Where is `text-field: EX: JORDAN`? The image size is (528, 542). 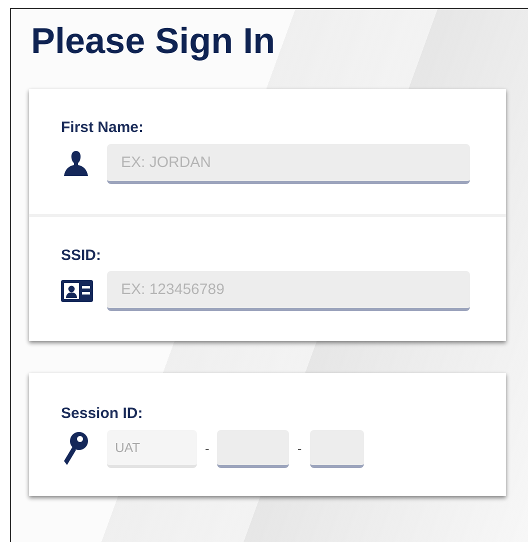 text-field: EX: JORDAN is located at coordinates (288, 164).